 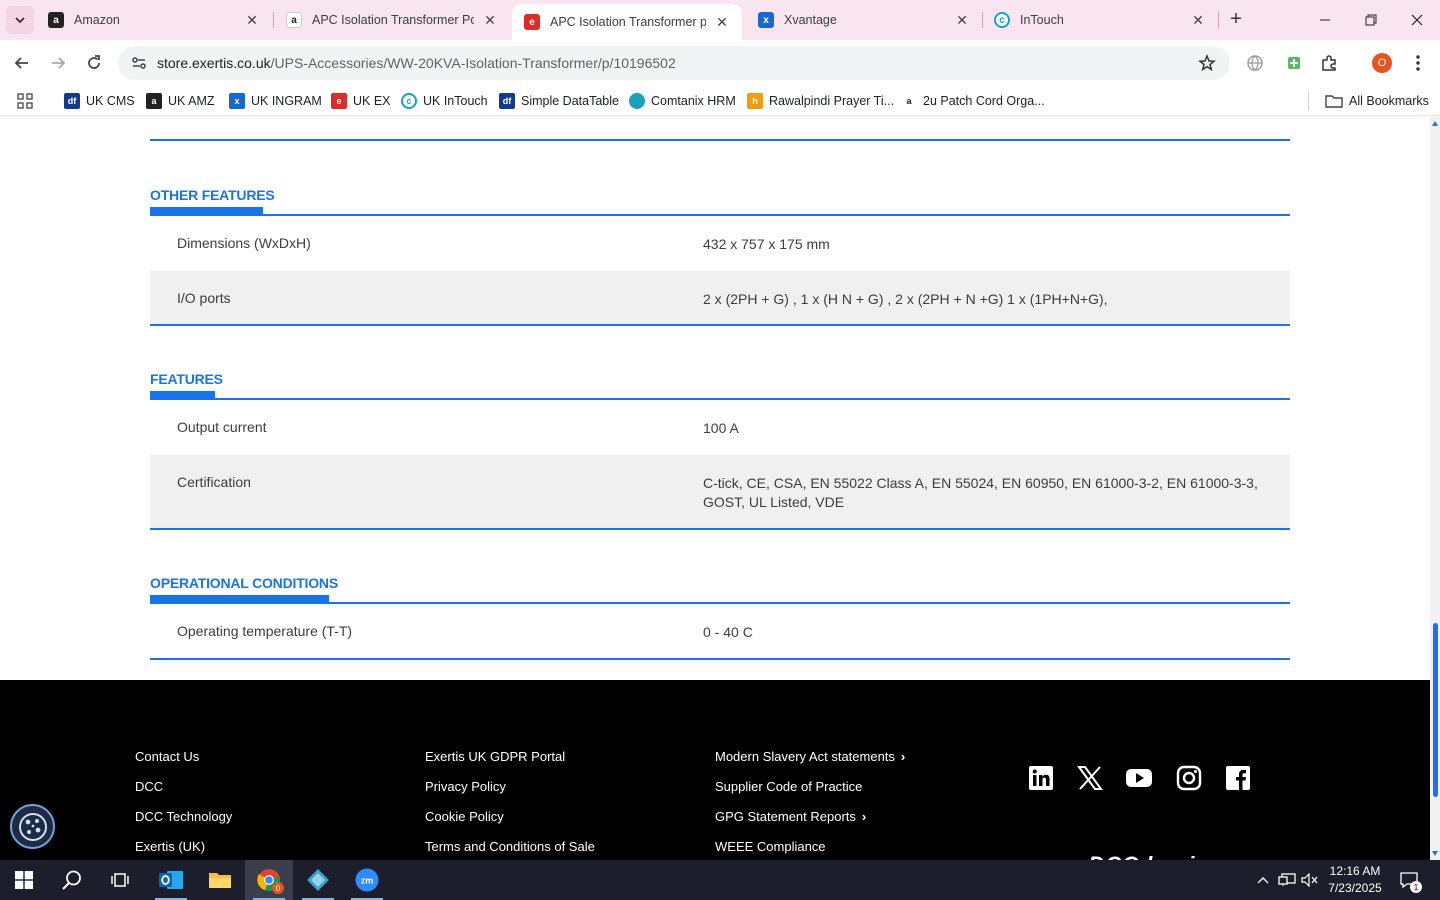 I want to click on footer-link-modern-slavery: Modern Slavery Act statements ›, so click(x=810, y=763).